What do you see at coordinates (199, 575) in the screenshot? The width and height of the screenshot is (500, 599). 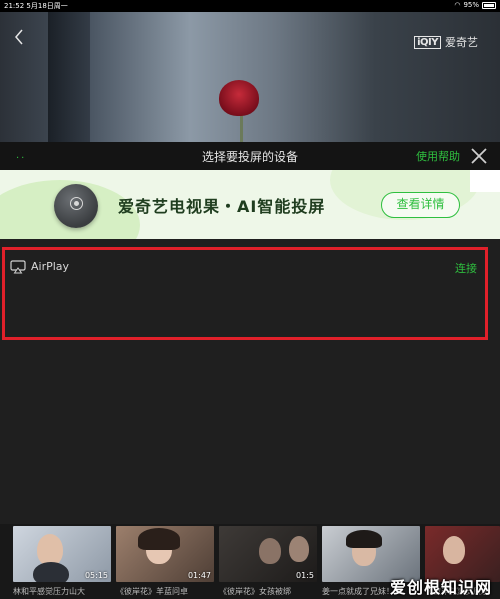 I see `video-duration: 01:47` at bounding box center [199, 575].